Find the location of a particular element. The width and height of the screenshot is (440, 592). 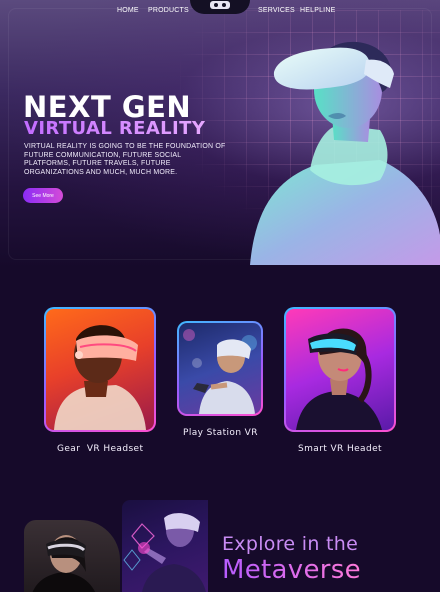

nav-services-link: SERVICES is located at coordinates (276, 10).